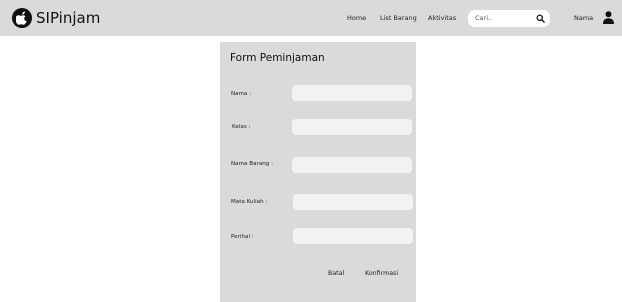 The width and height of the screenshot is (622, 302). I want to click on logo-icon, so click(22, 18).